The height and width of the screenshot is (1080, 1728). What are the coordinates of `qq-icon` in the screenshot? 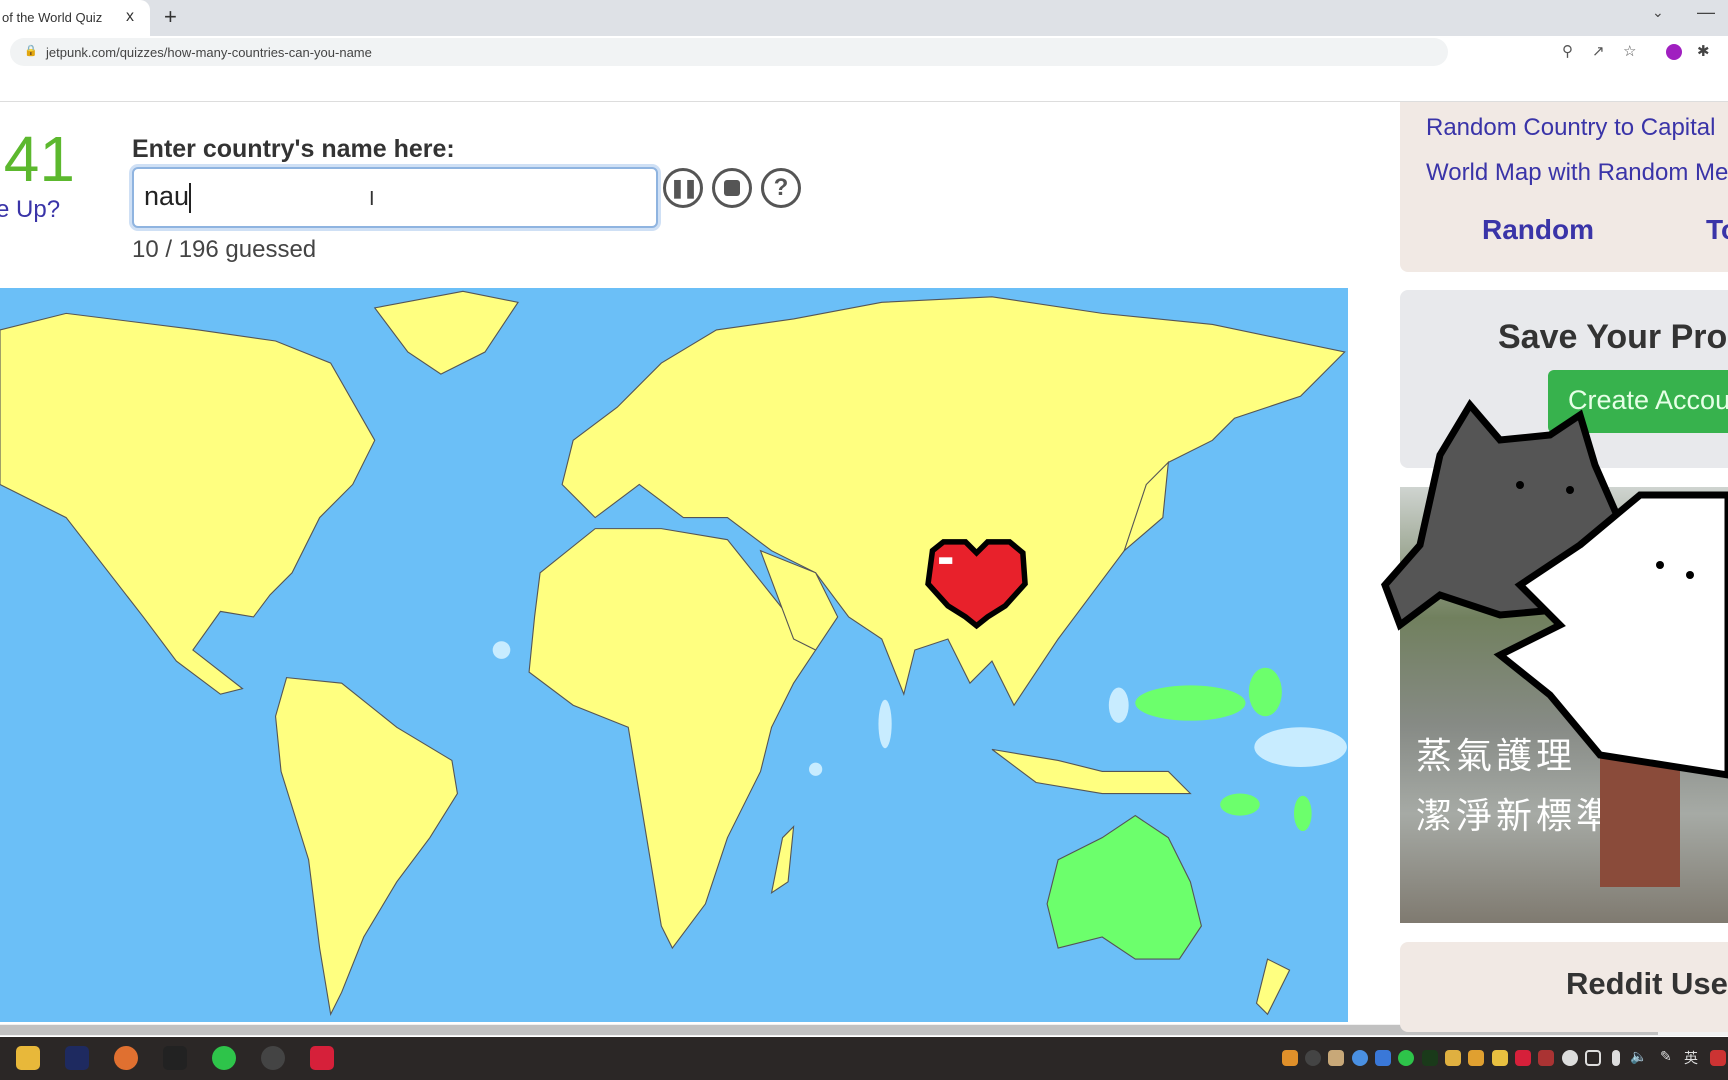 It's located at (175, 1058).